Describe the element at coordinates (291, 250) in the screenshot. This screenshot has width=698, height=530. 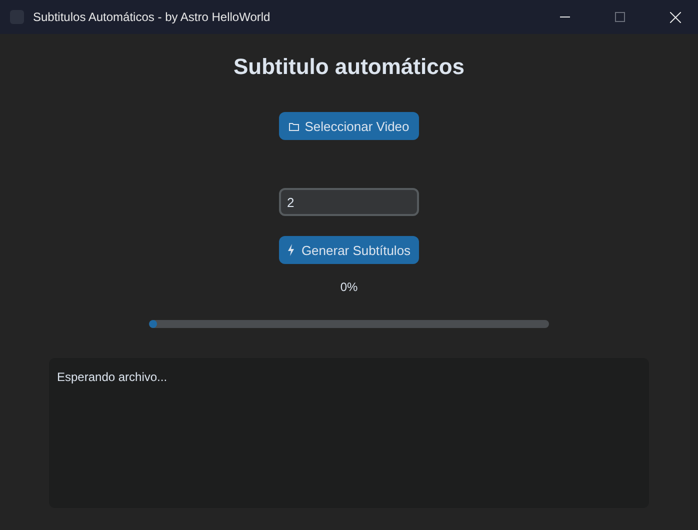
I see `lightning-icon` at that location.